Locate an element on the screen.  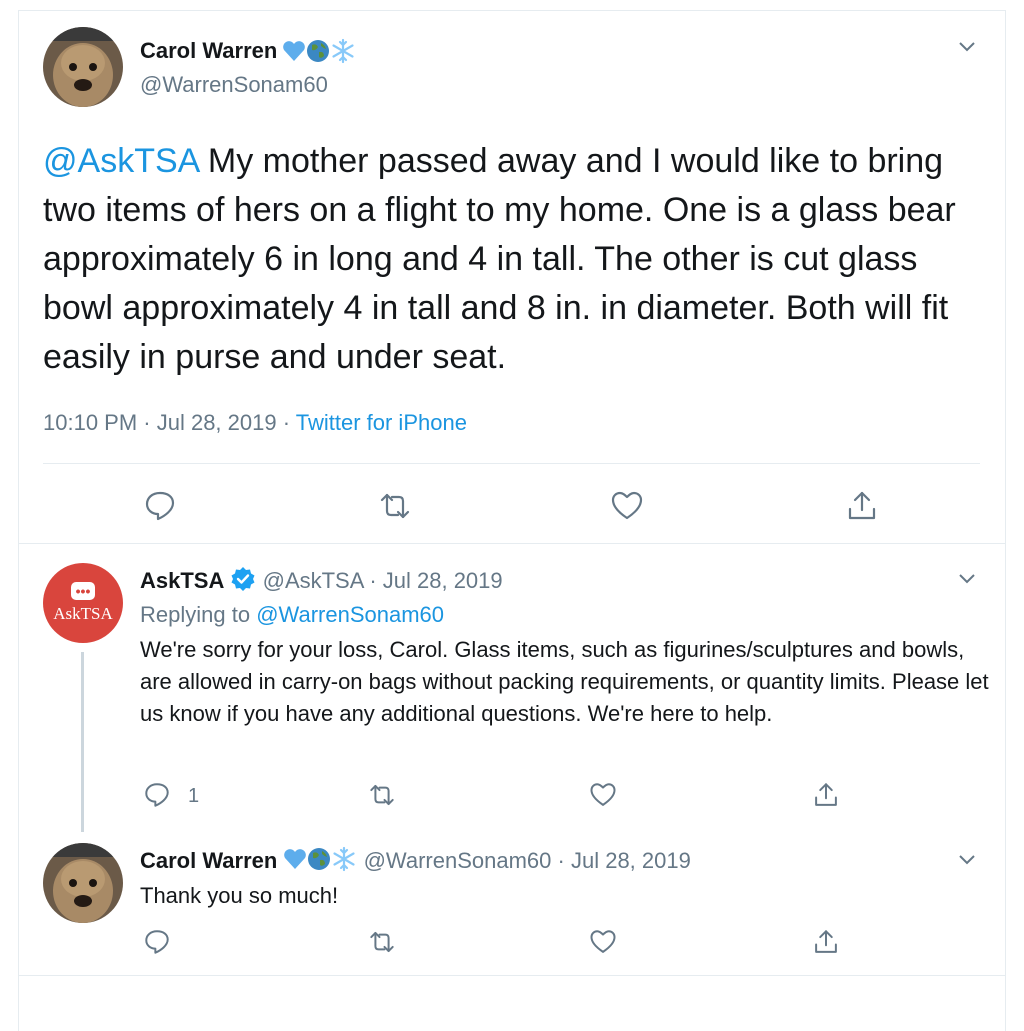
mention-link: @AskTSA is located at coordinates (120, 161).